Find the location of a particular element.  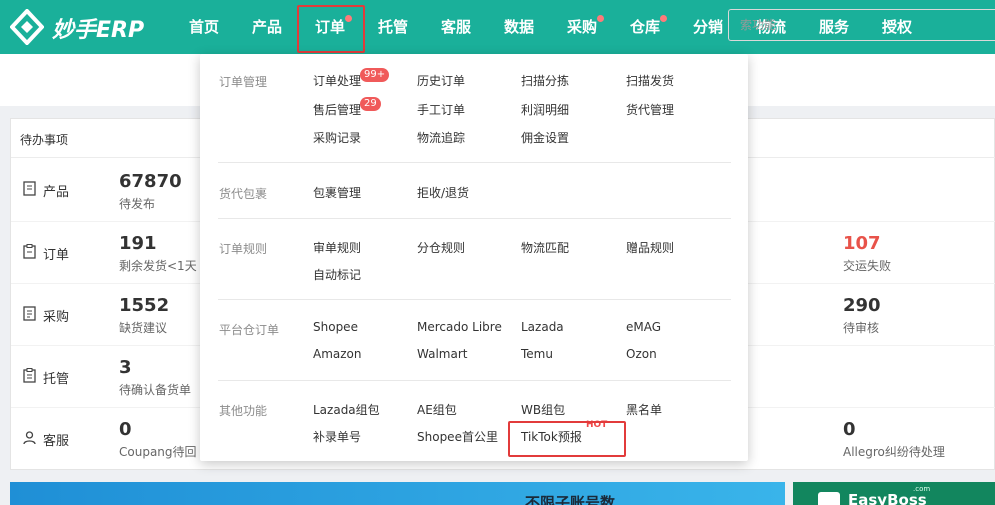

menu-lazada: Lazada is located at coordinates (542, 327).